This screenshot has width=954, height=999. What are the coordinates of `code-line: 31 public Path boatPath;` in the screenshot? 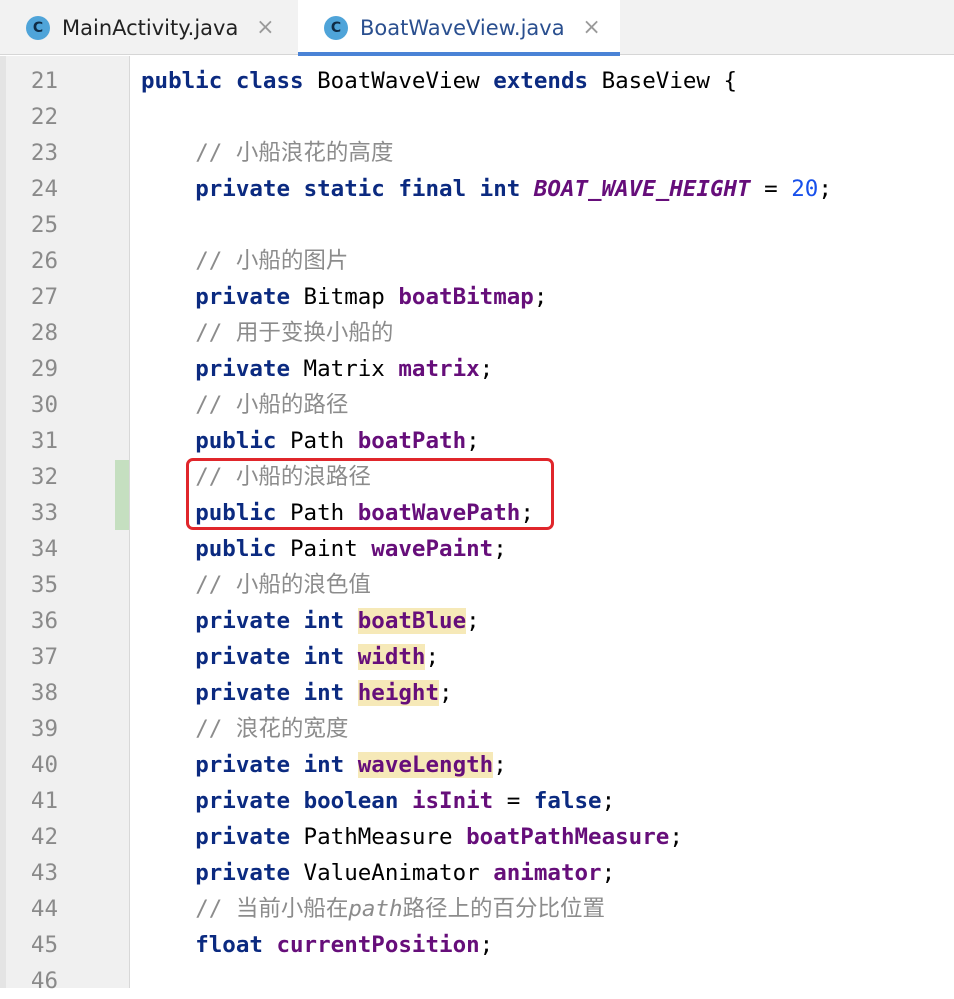 It's located at (477, 441).